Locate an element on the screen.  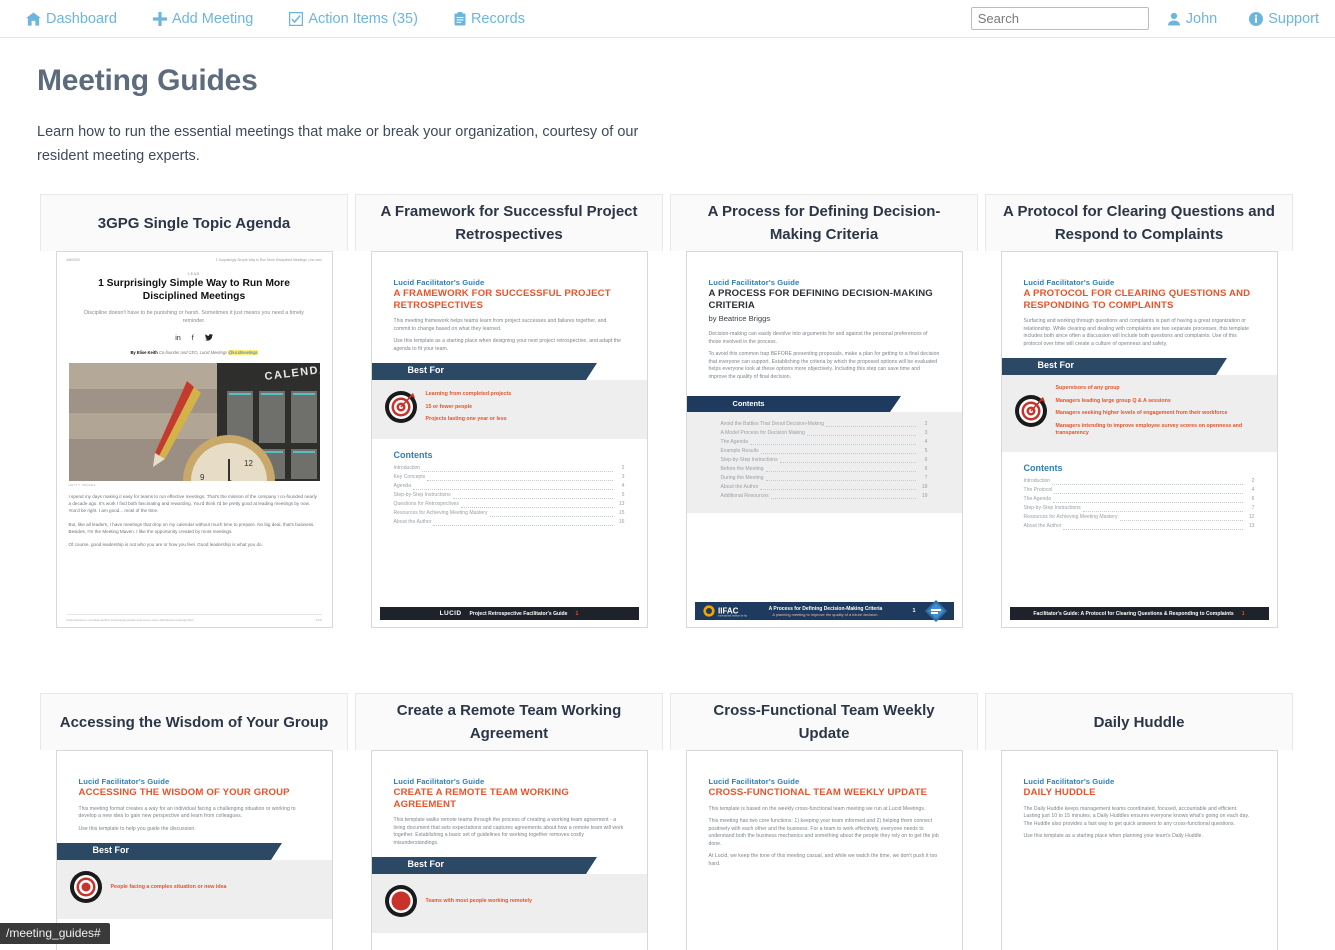
twitter-icon is located at coordinates (208, 338).